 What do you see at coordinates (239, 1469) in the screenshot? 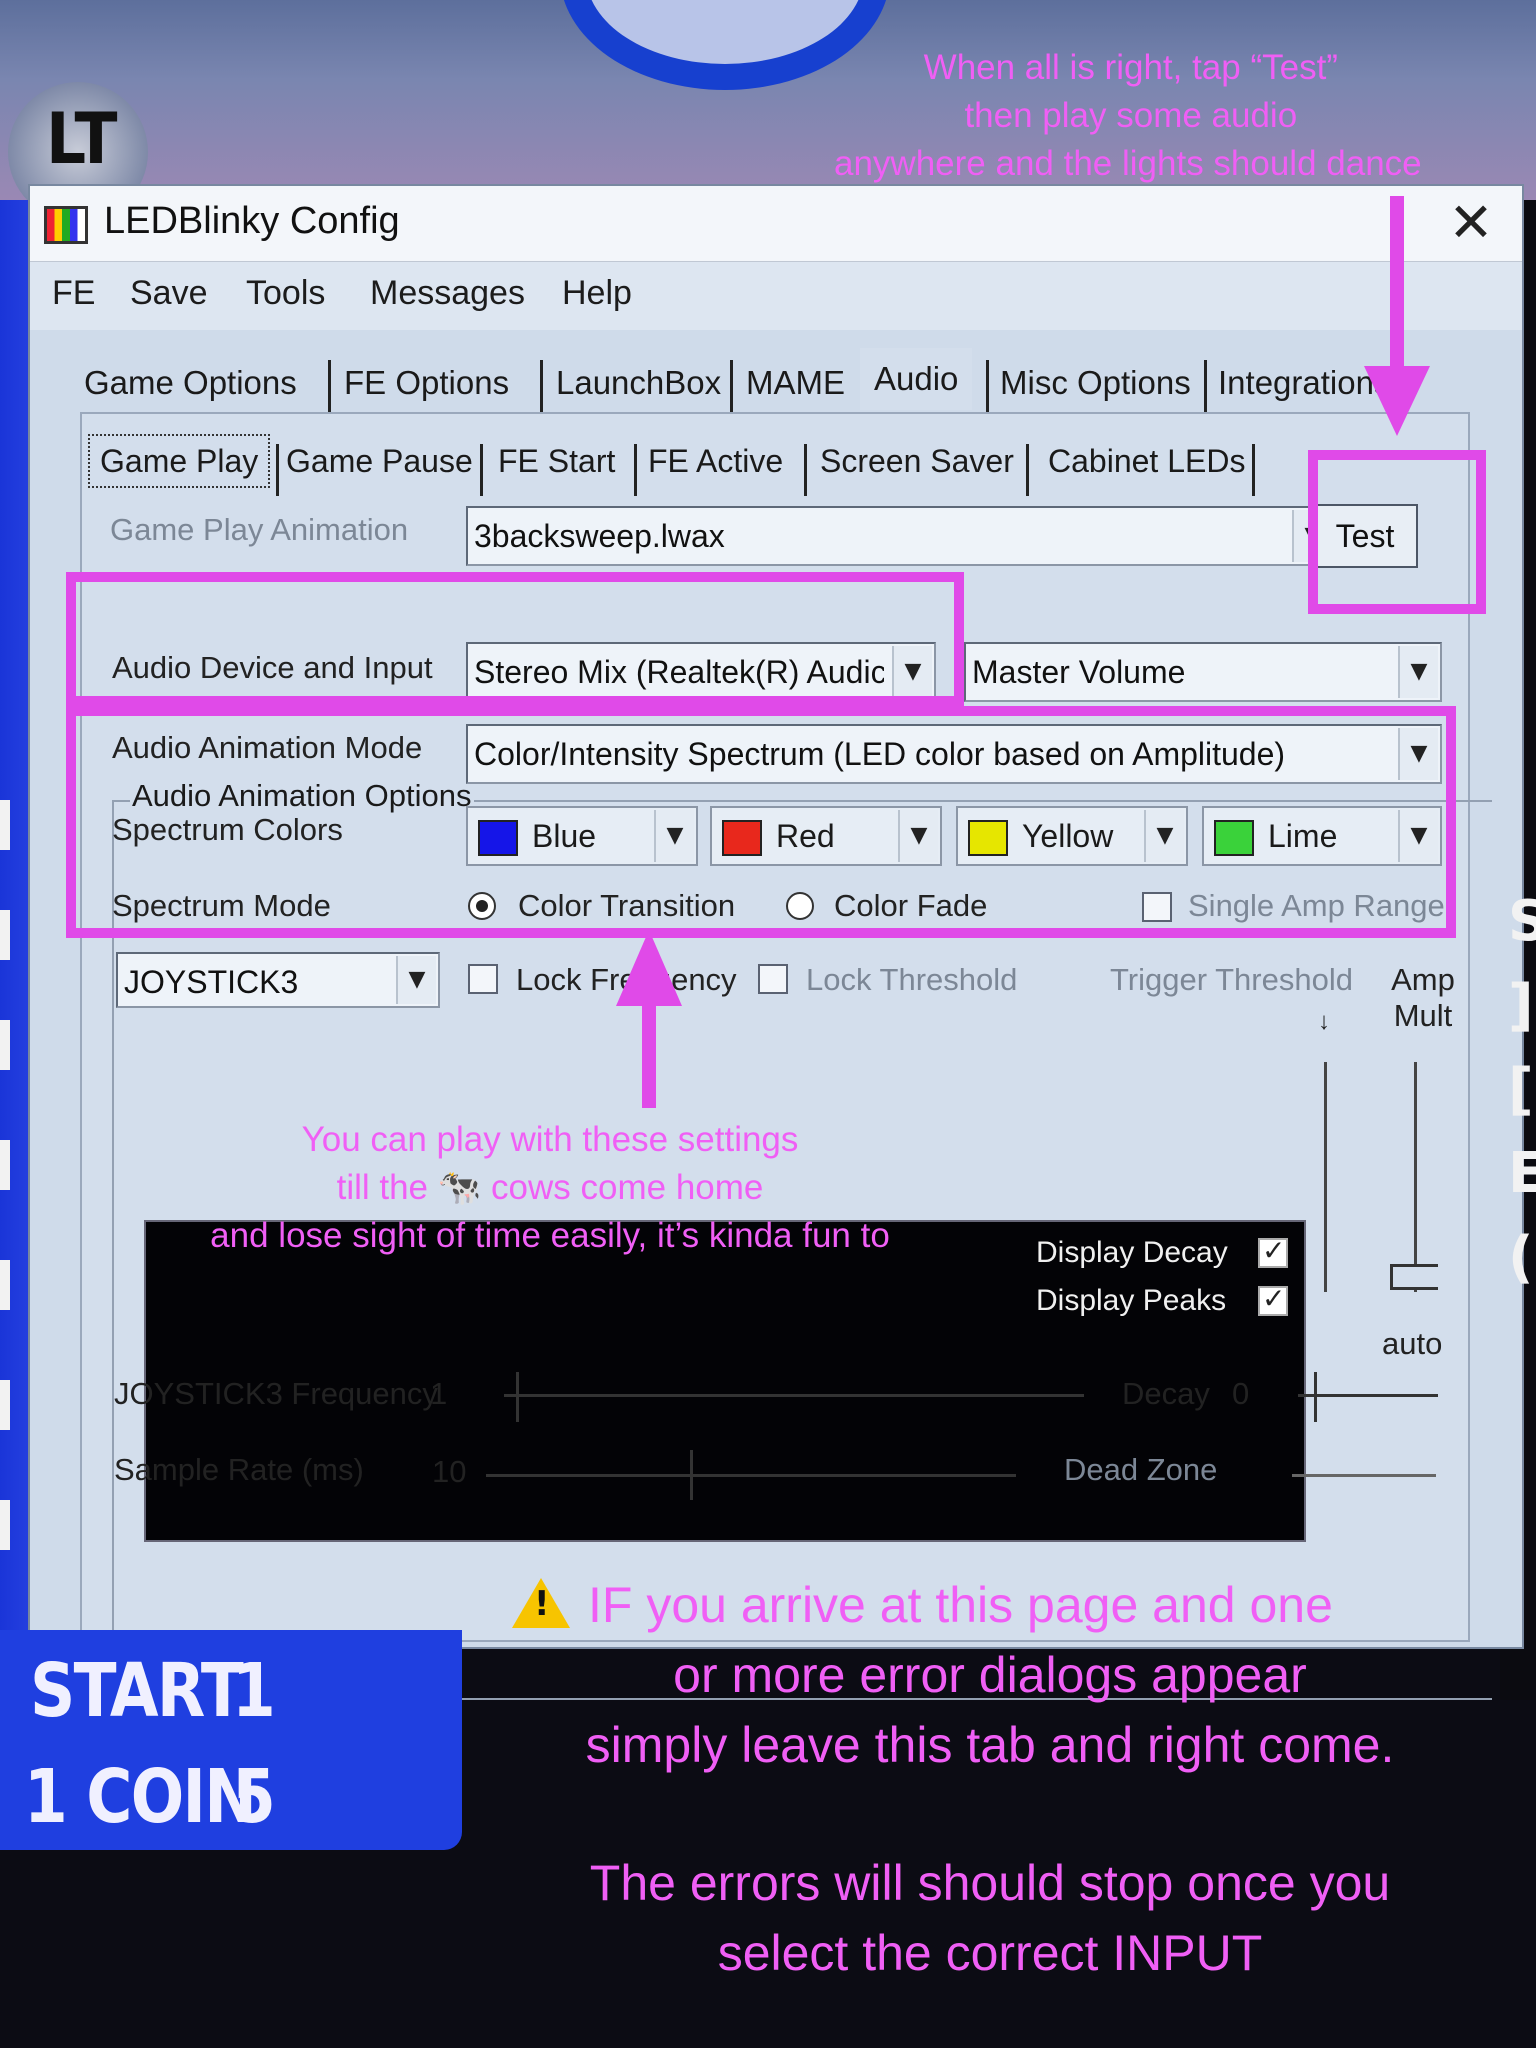
I see `sample-rate-label: Sample Rate (ms)` at bounding box center [239, 1469].